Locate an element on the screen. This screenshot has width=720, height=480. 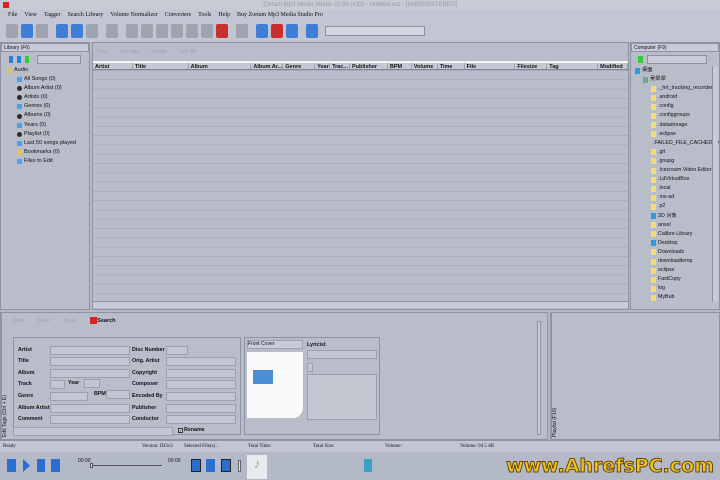
panel-splitter is located at coordinates (539, 378).